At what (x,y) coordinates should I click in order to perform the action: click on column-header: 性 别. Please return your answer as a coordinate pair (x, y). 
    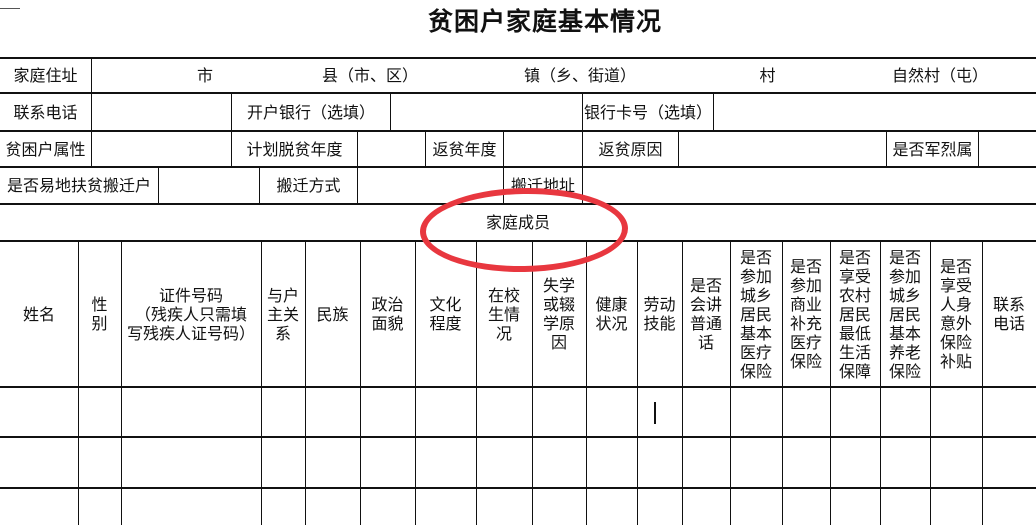
    Looking at the image, I should click on (99, 314).